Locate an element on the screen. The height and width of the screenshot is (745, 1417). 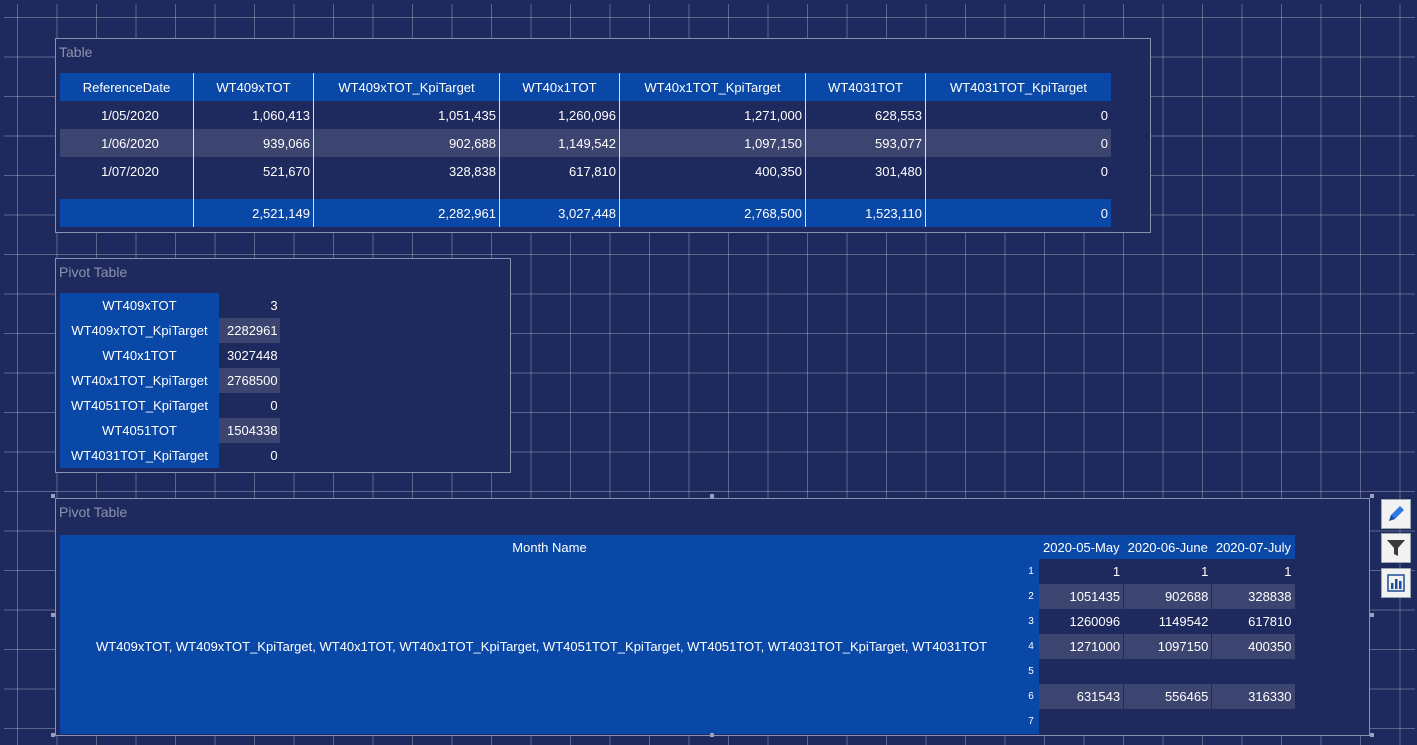
column-header: 2020-07-July is located at coordinates (1253, 547).